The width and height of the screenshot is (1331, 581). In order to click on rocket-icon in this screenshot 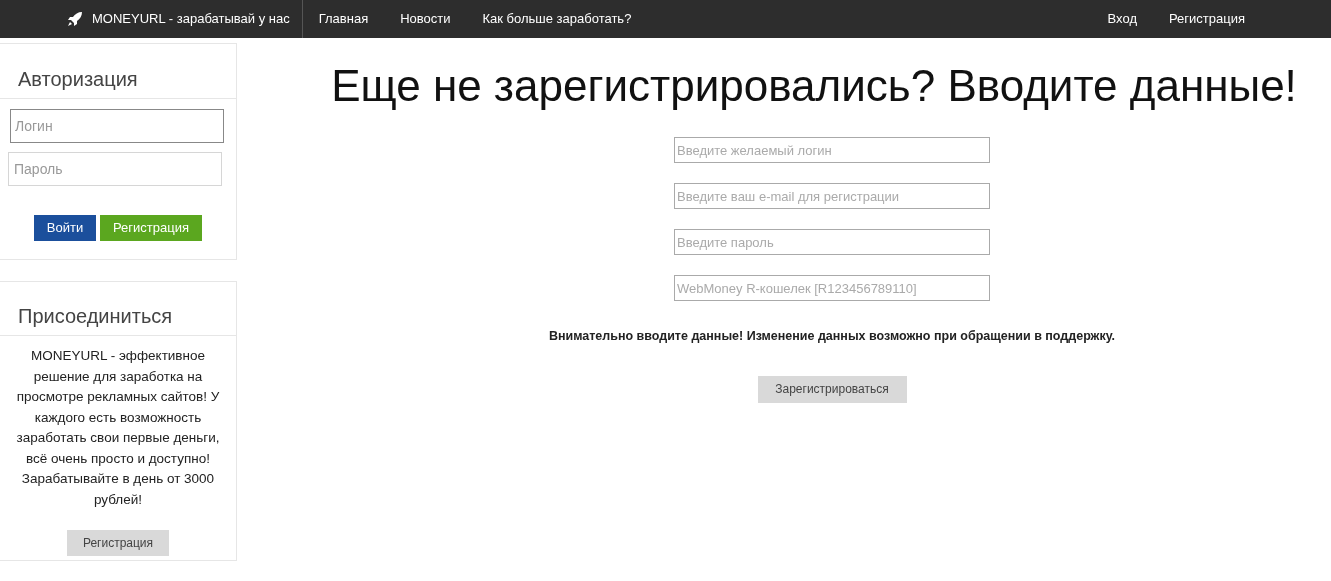, I will do `click(75, 19)`.